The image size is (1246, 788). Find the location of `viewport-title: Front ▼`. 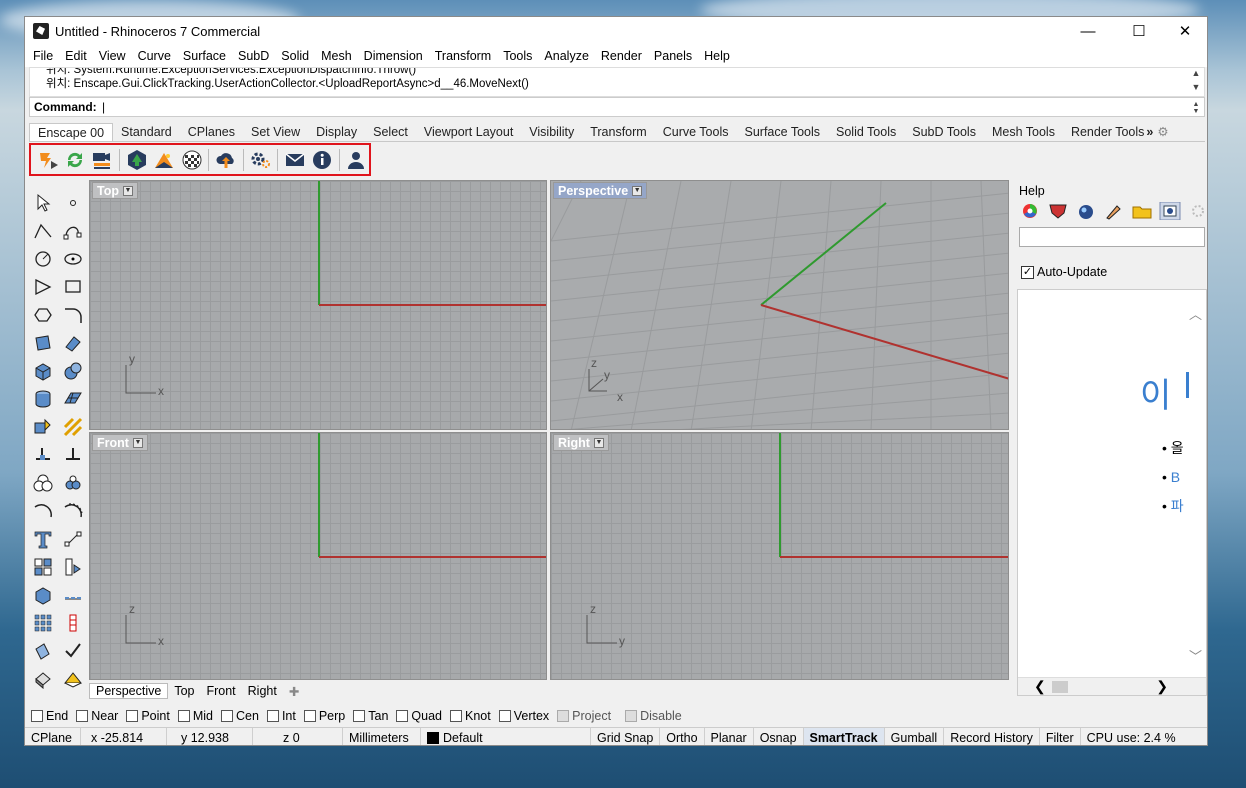

viewport-title: Front ▼ is located at coordinates (120, 442).